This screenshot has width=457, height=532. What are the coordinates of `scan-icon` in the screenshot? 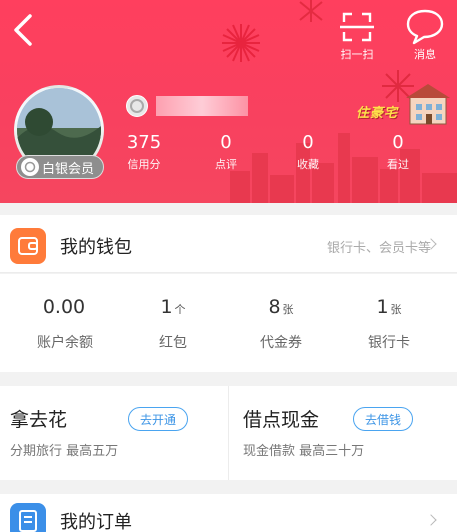 It's located at (357, 27).